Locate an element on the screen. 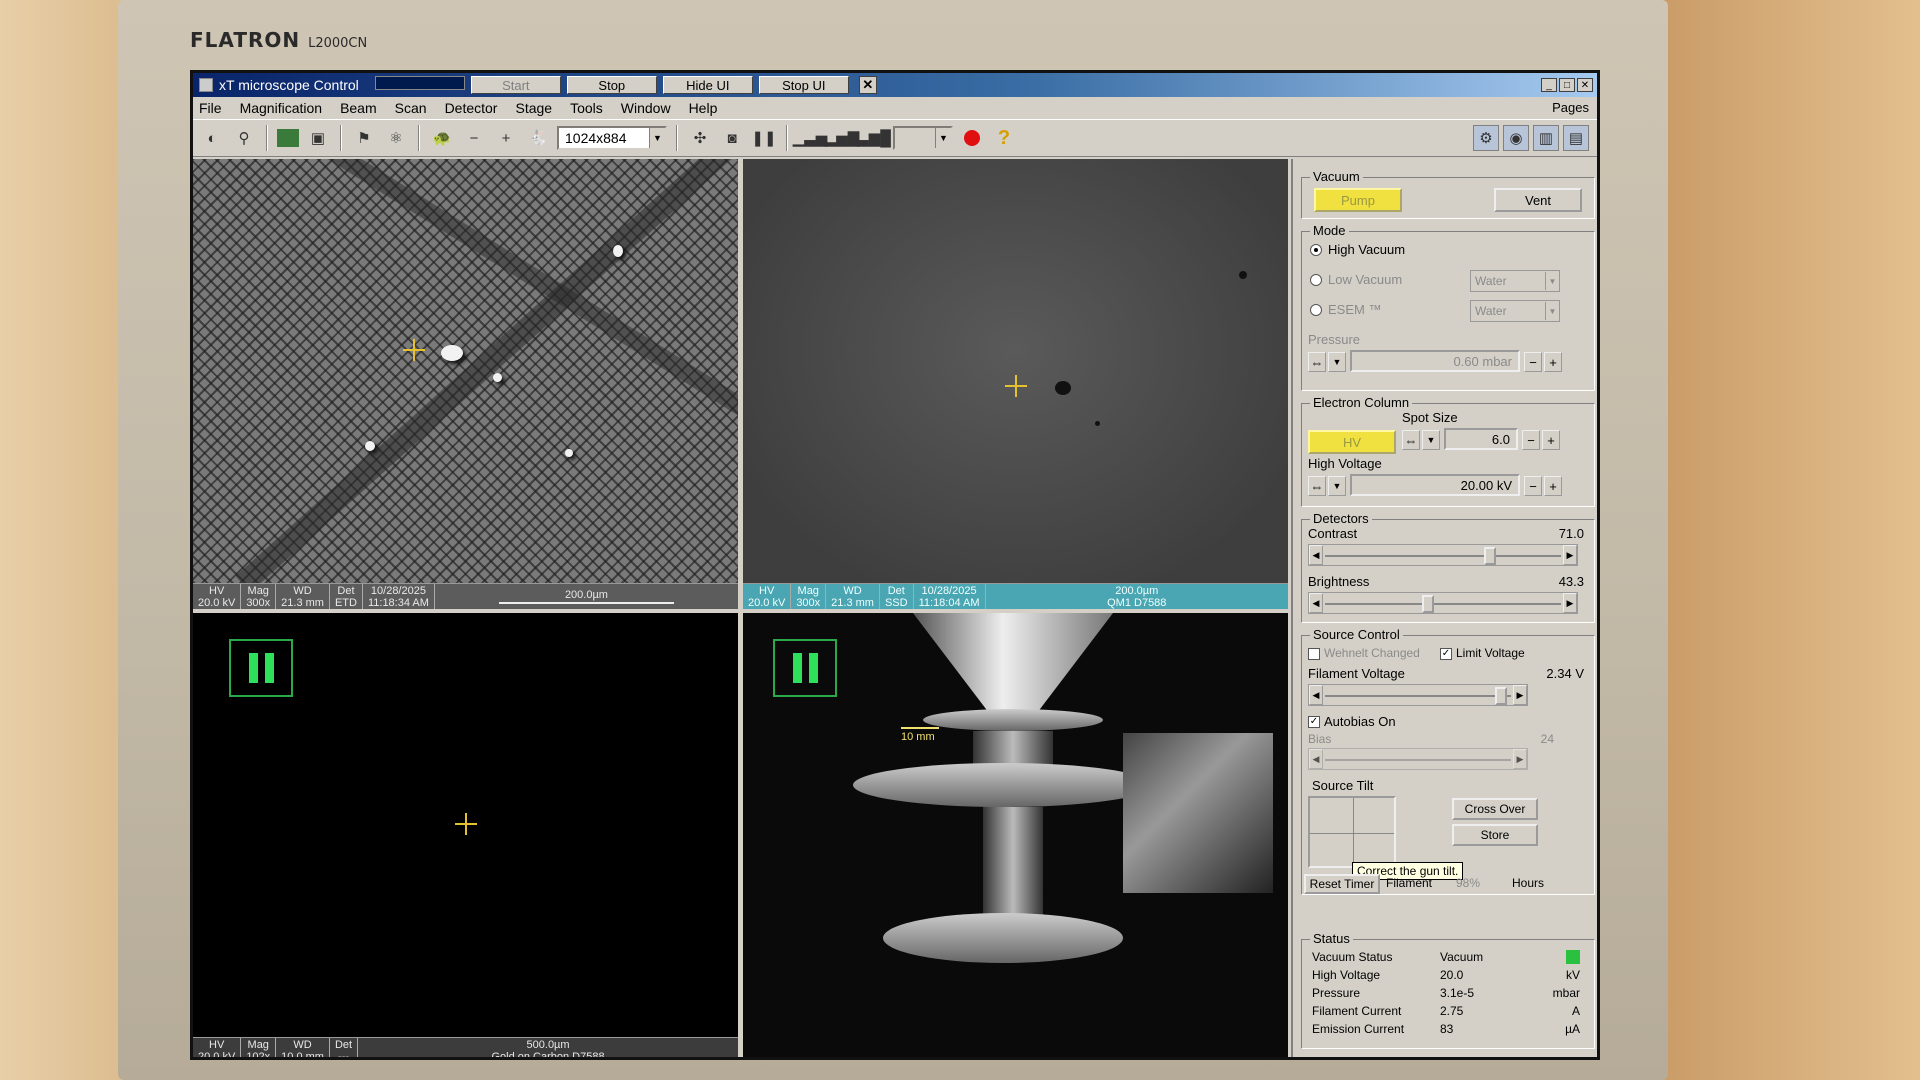 This screenshot has width=1920, height=1080. camera-icon: ◙ is located at coordinates (732, 138).